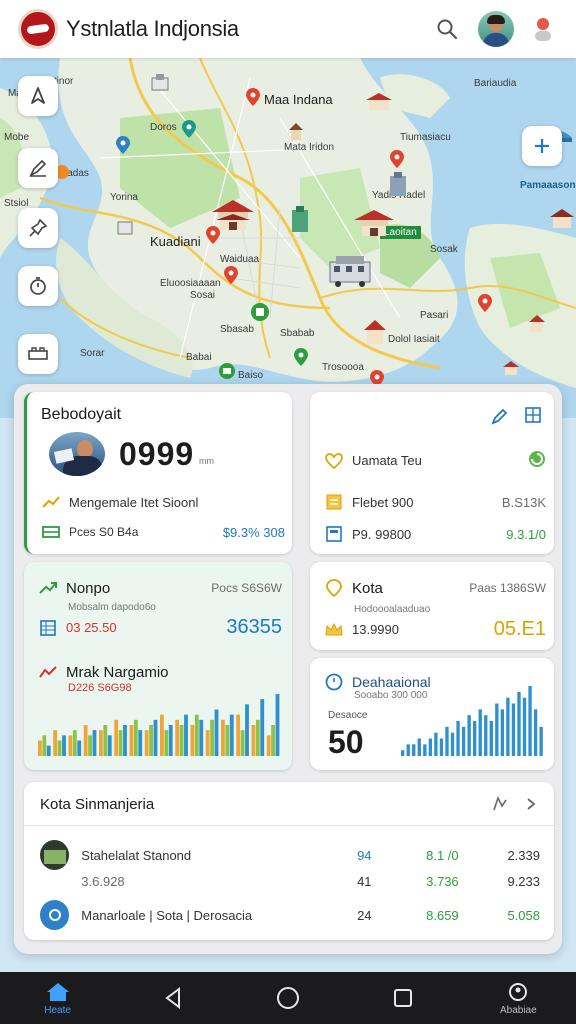 The height and width of the screenshot is (1024, 576). I want to click on avatar, so click(496, 29).